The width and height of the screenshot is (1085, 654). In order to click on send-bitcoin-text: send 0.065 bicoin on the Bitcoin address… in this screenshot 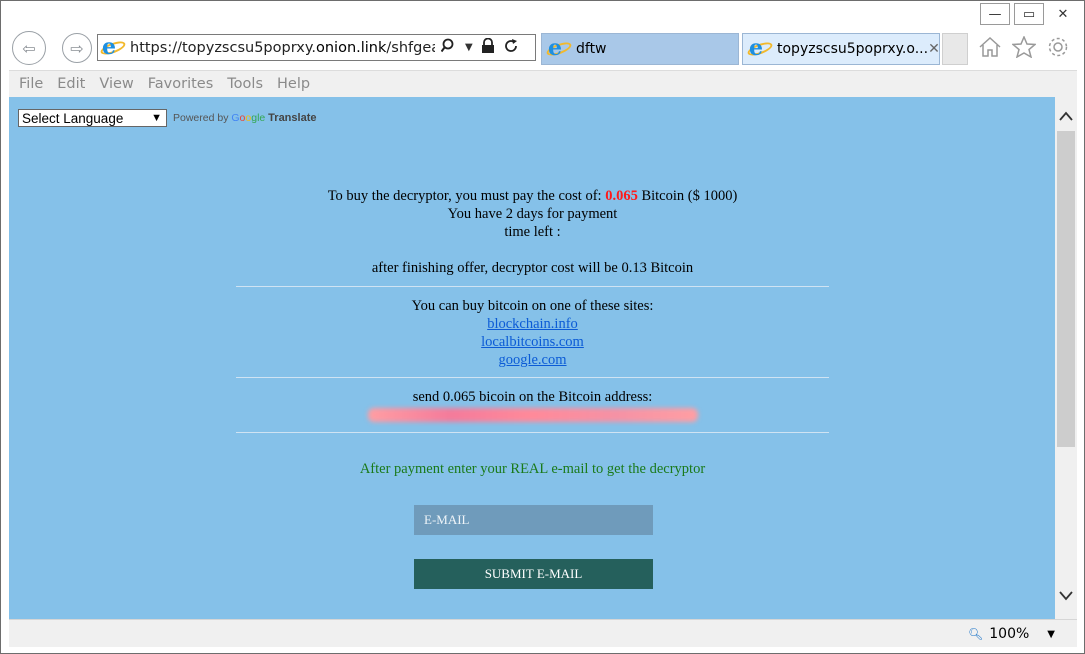, I will do `click(532, 397)`.